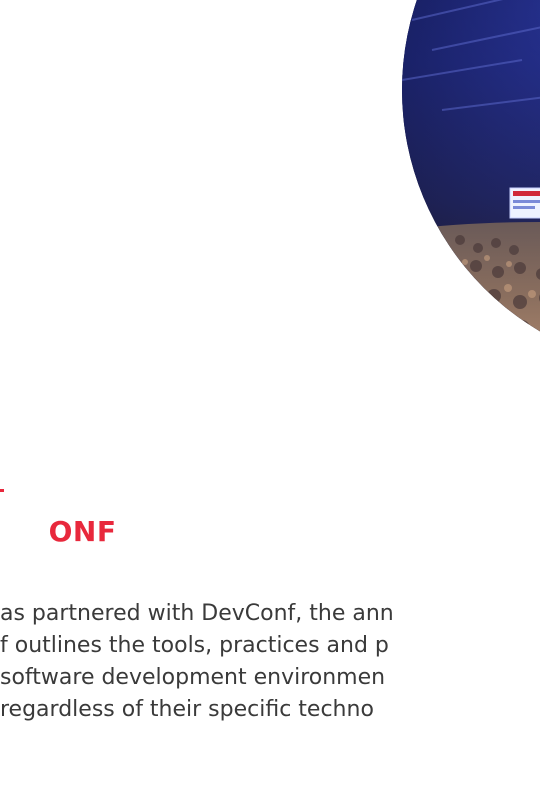  What do you see at coordinates (82, 531) in the screenshot?
I see `section-title-visible: ONF` at bounding box center [82, 531].